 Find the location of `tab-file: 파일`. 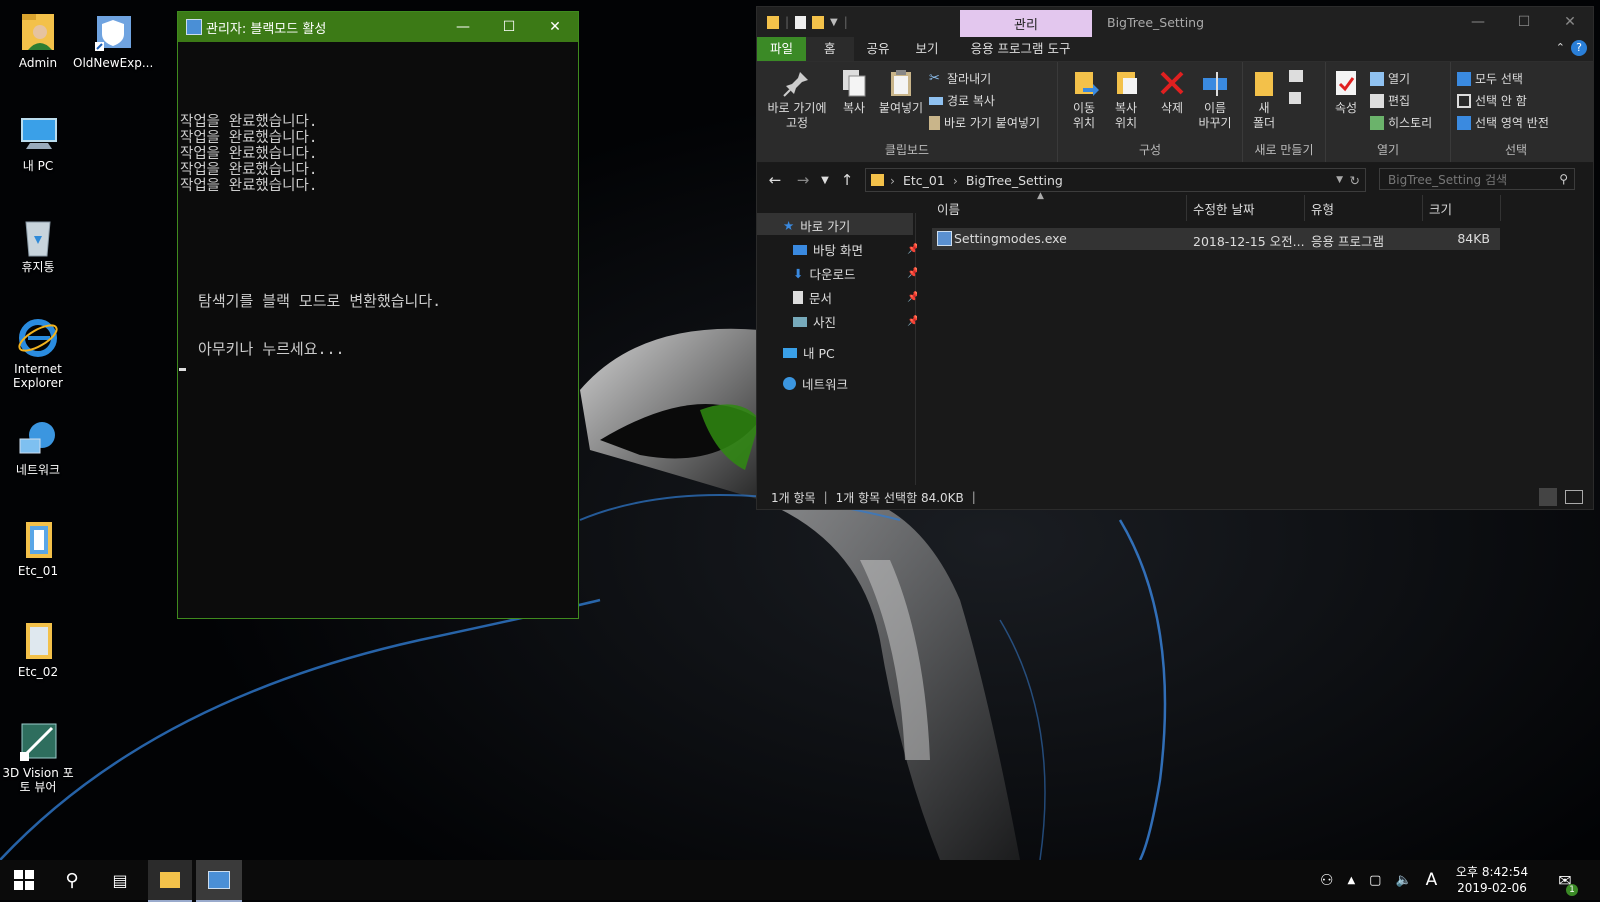

tab-file: 파일 is located at coordinates (782, 49).